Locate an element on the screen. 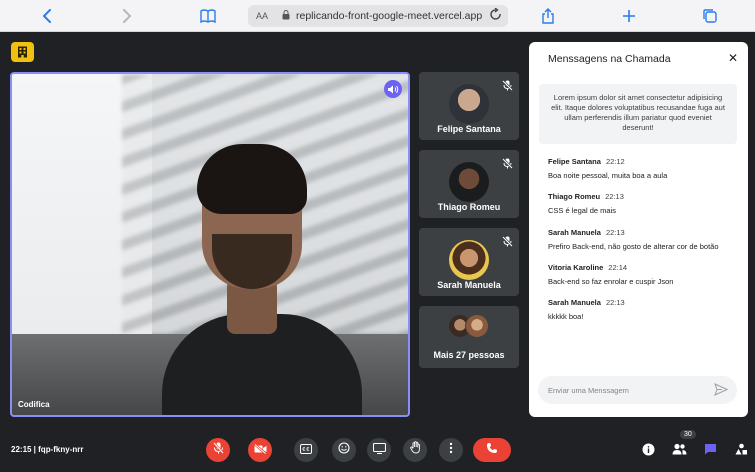 This screenshot has width=755, height=472. participant-tile: Thiago Romeu is located at coordinates (469, 184).